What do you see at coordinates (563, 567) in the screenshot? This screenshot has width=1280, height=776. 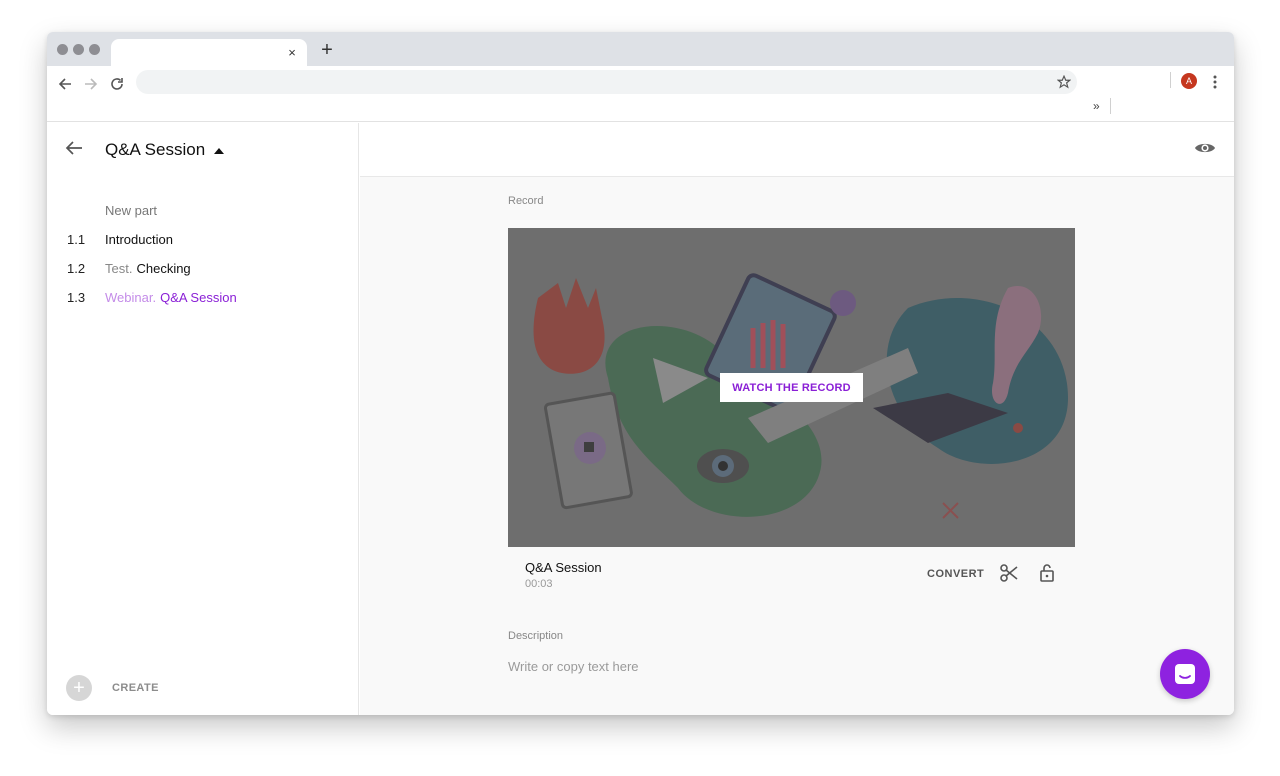 I see `record-title: Q&A Session` at bounding box center [563, 567].